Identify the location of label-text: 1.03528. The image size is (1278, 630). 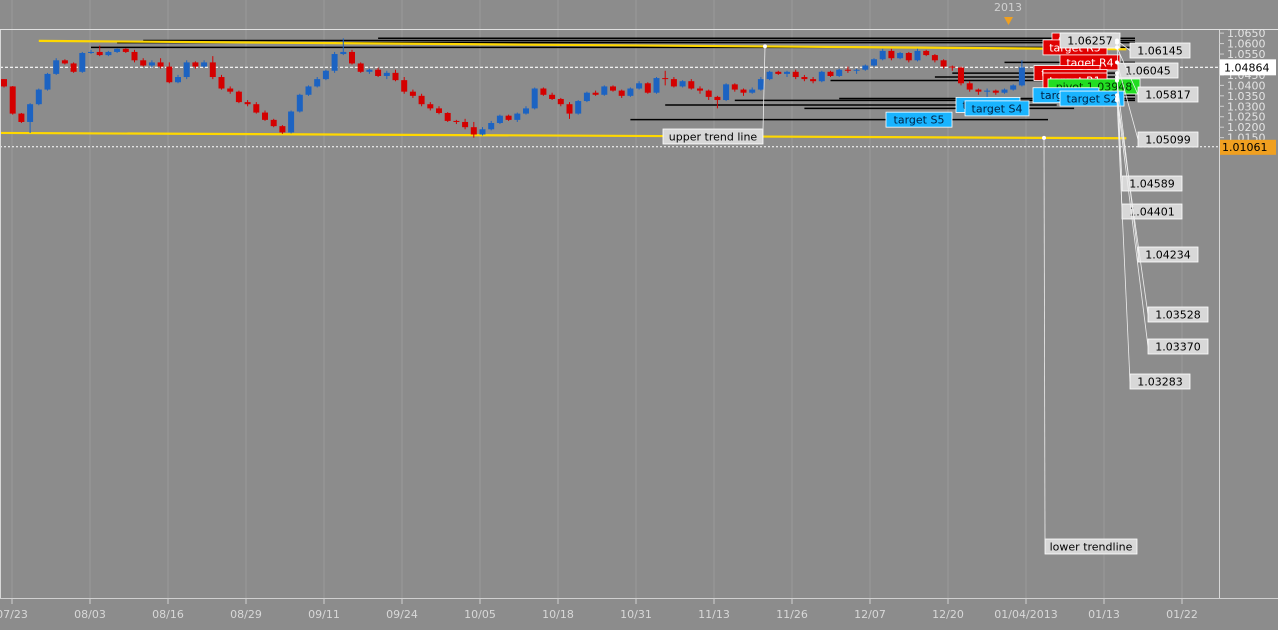
(1178, 315).